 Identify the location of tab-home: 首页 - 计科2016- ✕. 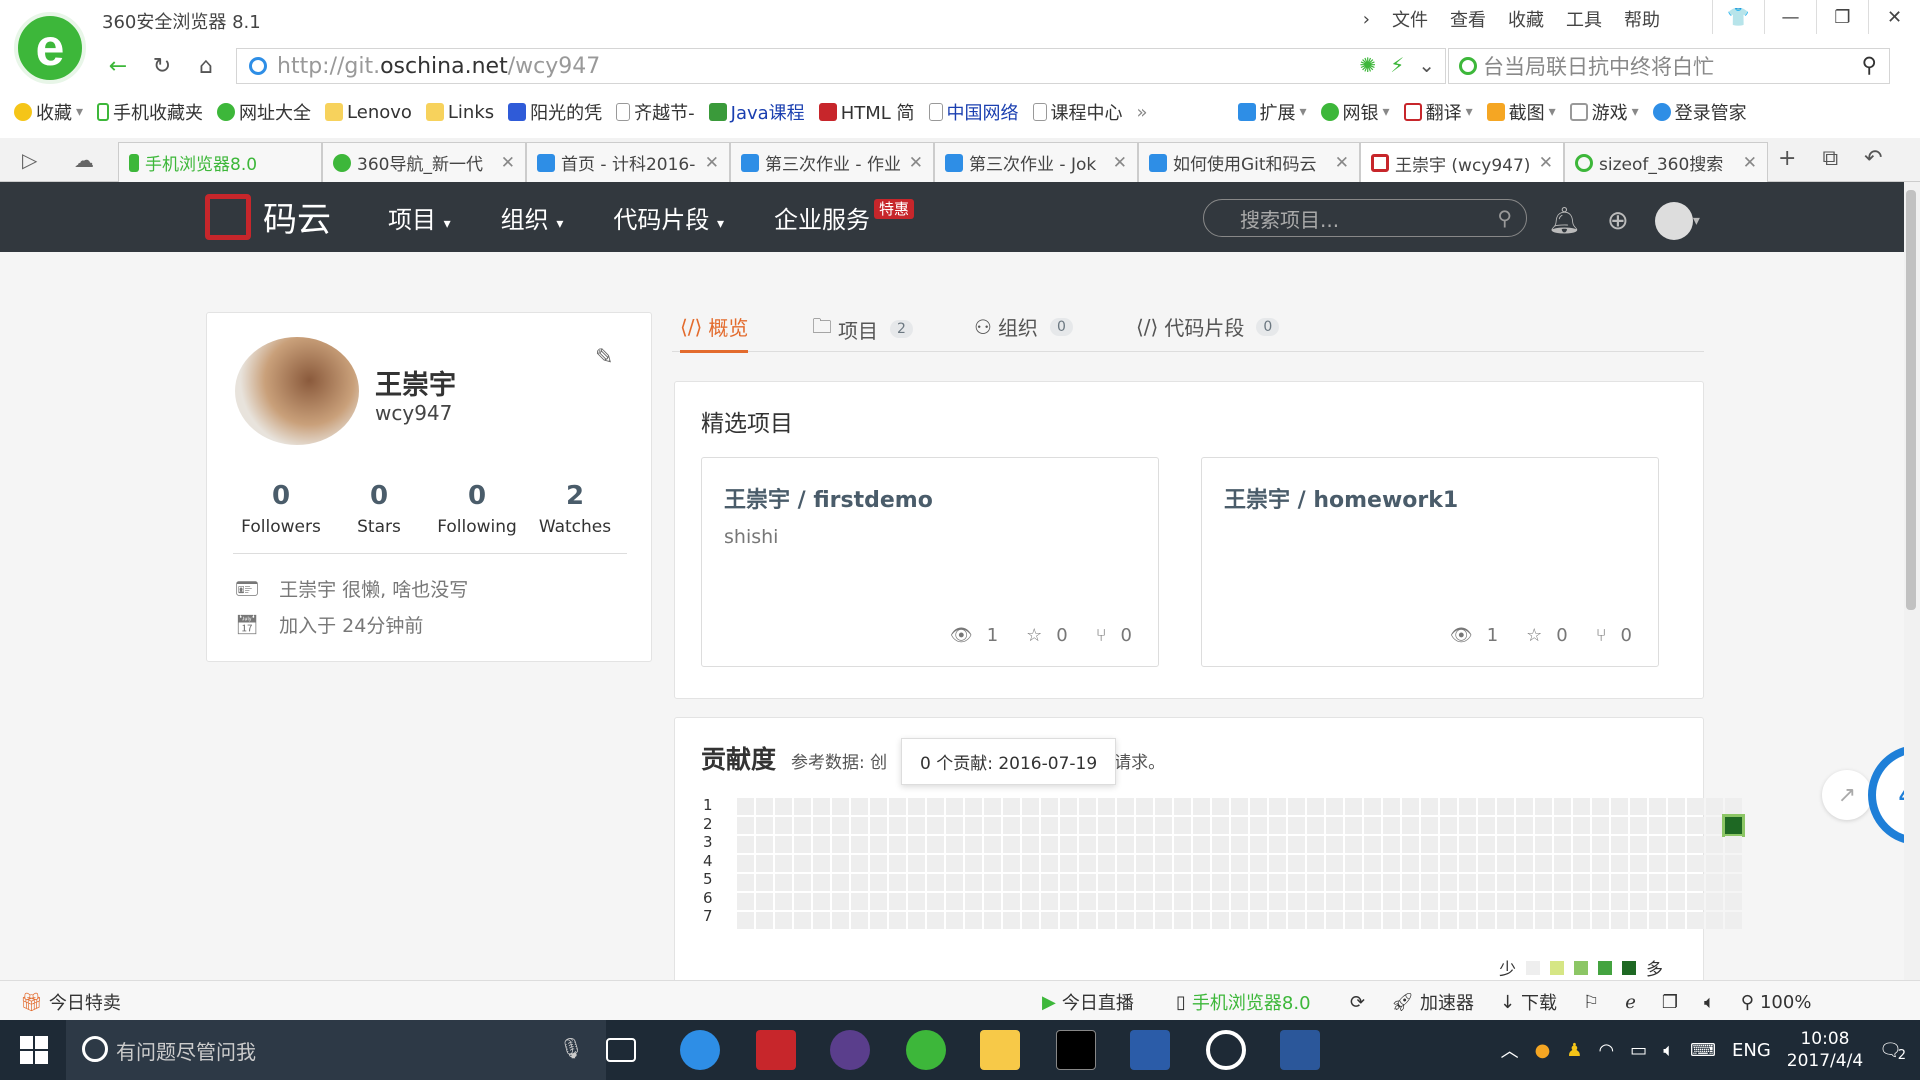
(628, 162).